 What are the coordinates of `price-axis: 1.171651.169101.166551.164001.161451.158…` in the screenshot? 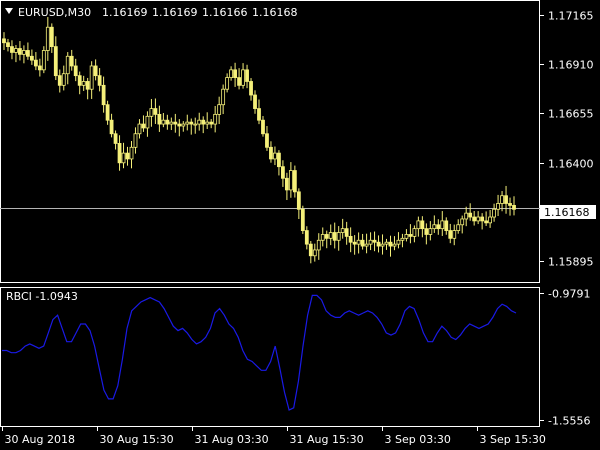 It's located at (567, 139).